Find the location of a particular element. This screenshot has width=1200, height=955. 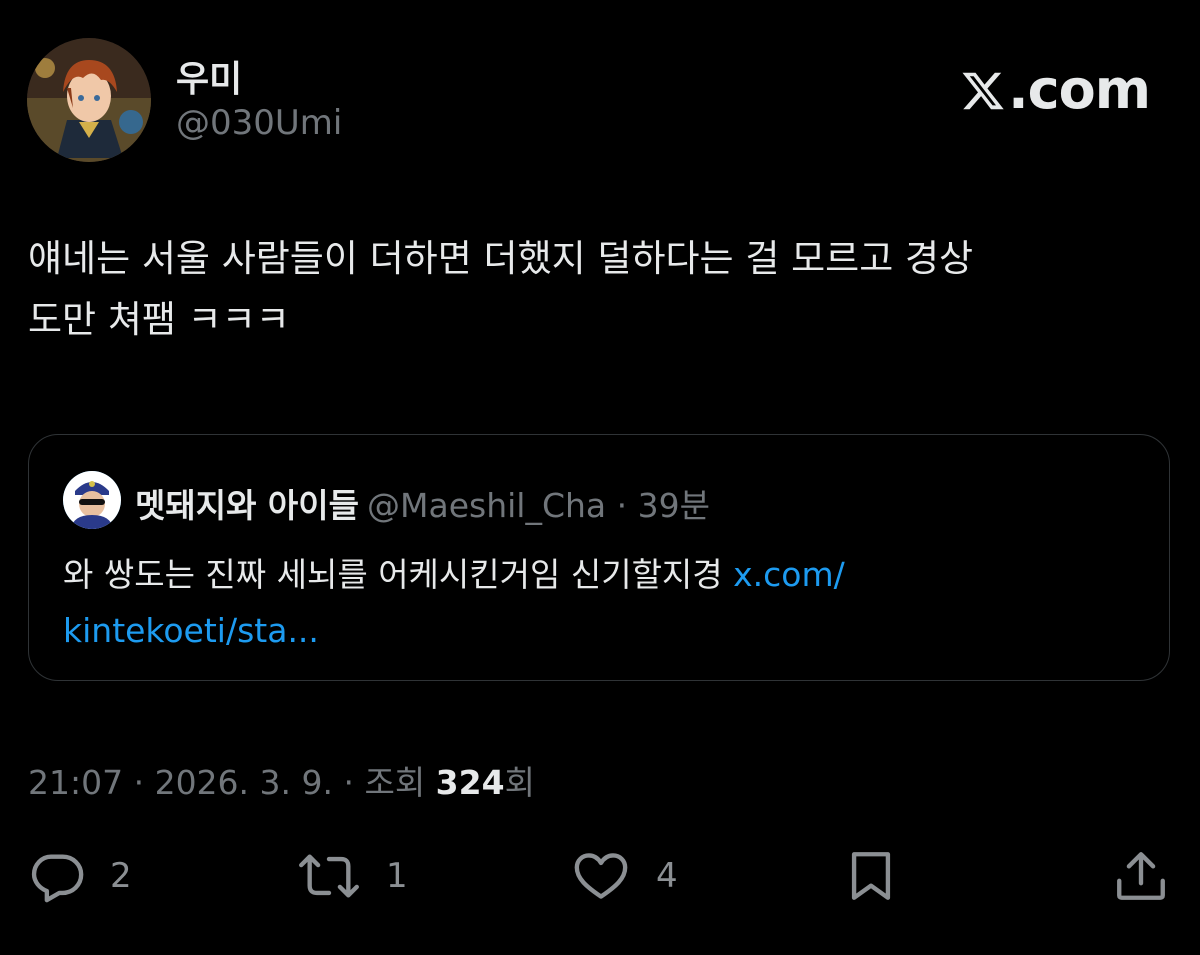

bookmark-icon is located at coordinates (871, 876).